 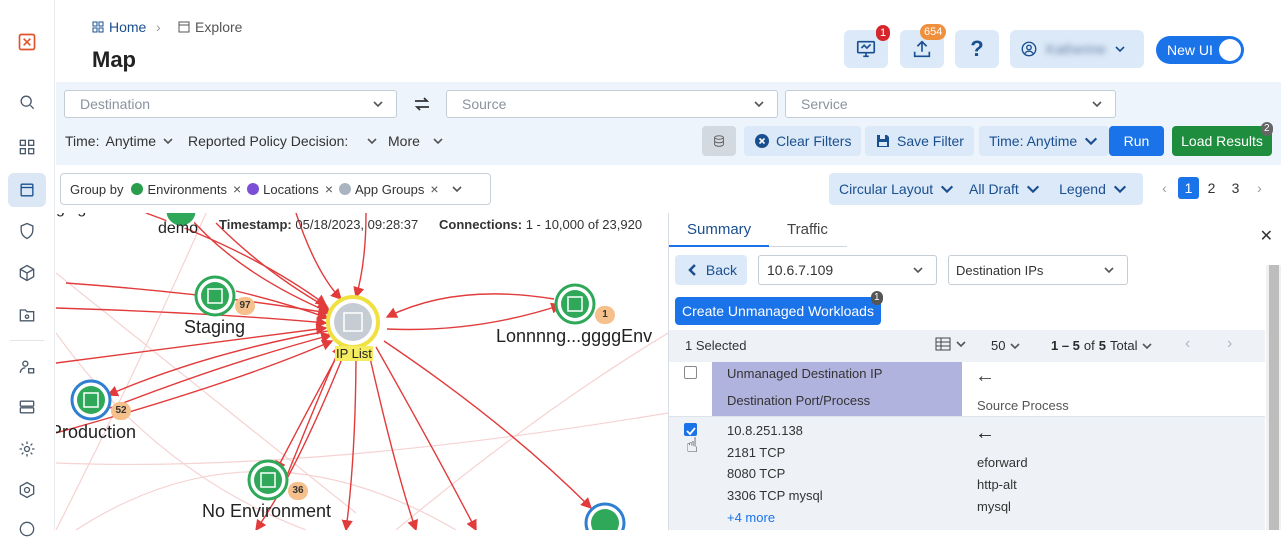 I want to click on service-select: Service, so click(x=950, y=104).